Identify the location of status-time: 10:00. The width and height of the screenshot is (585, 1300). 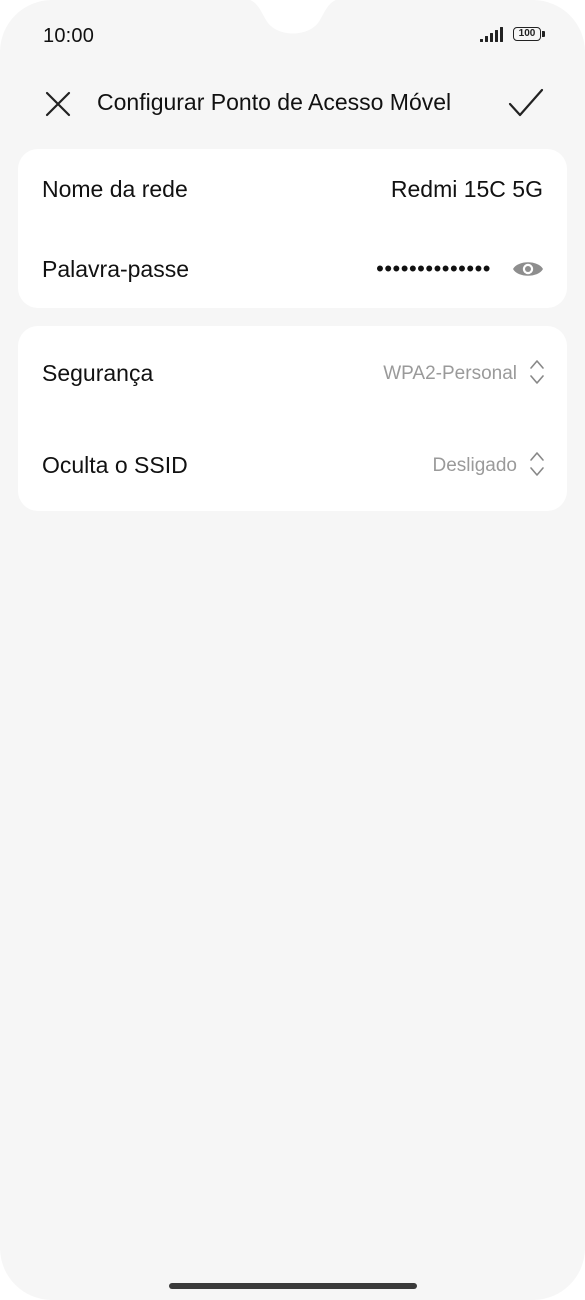
(69, 36).